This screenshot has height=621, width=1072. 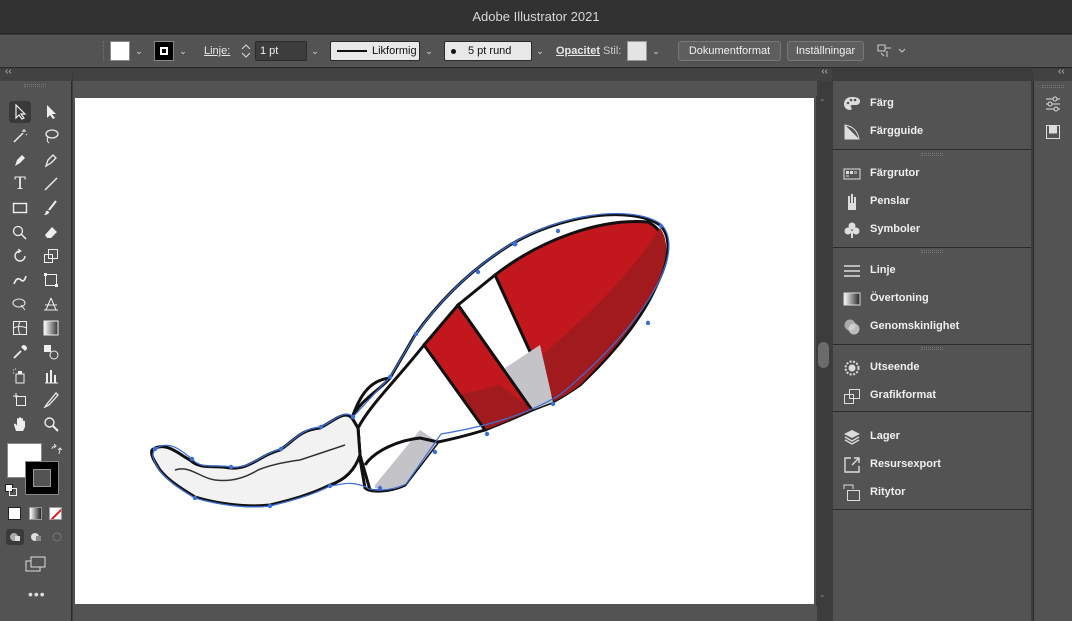 I want to click on document-setup-button: Dokumentformat, so click(x=729, y=51).